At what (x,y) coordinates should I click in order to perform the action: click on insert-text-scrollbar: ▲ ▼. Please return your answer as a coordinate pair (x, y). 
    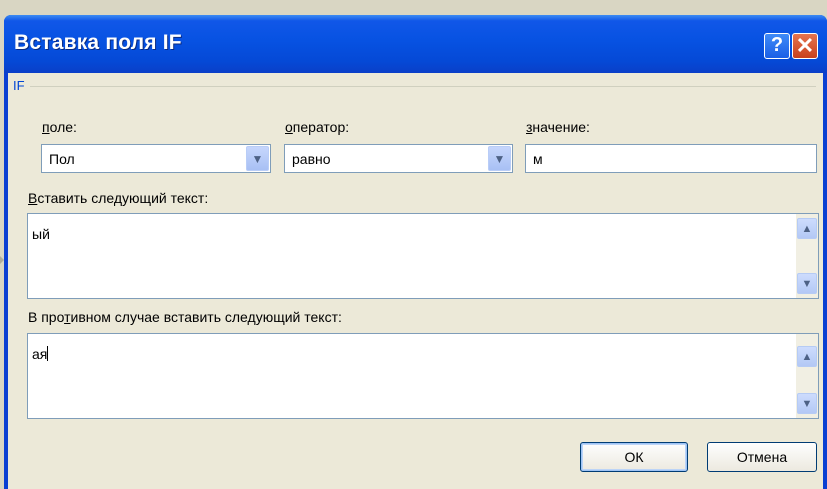
    Looking at the image, I should click on (807, 256).